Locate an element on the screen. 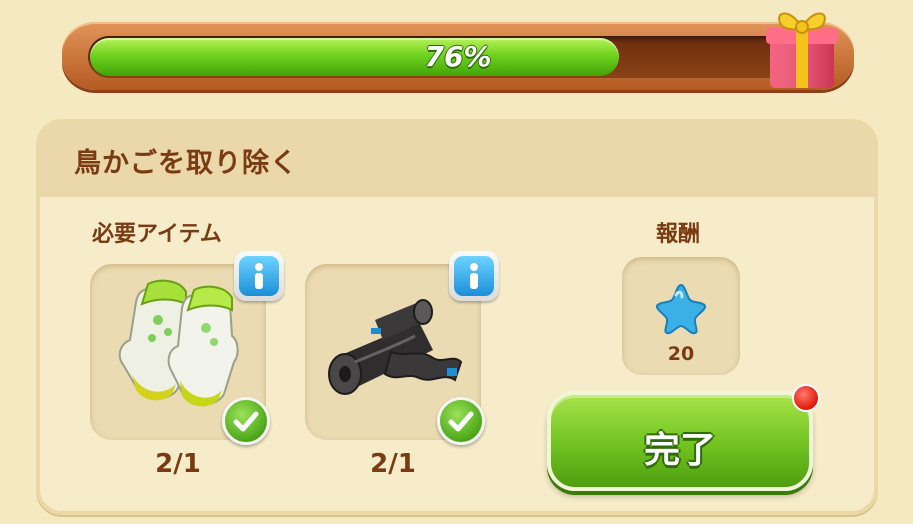 The height and width of the screenshot is (524, 913). complete-button-label: 完了 is located at coordinates (679, 450).